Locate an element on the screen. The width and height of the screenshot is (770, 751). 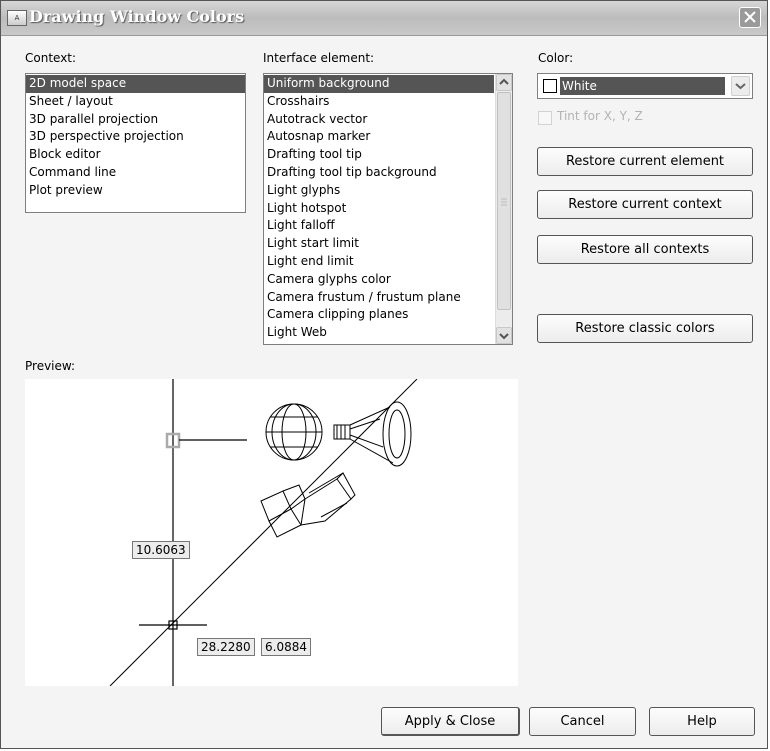
interface-element-list-item: Light falloff is located at coordinates (379, 226).